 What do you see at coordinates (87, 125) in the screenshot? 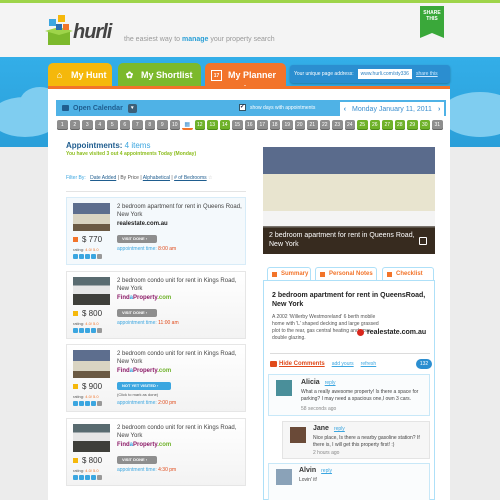
I see `day-button: 3` at bounding box center [87, 125].